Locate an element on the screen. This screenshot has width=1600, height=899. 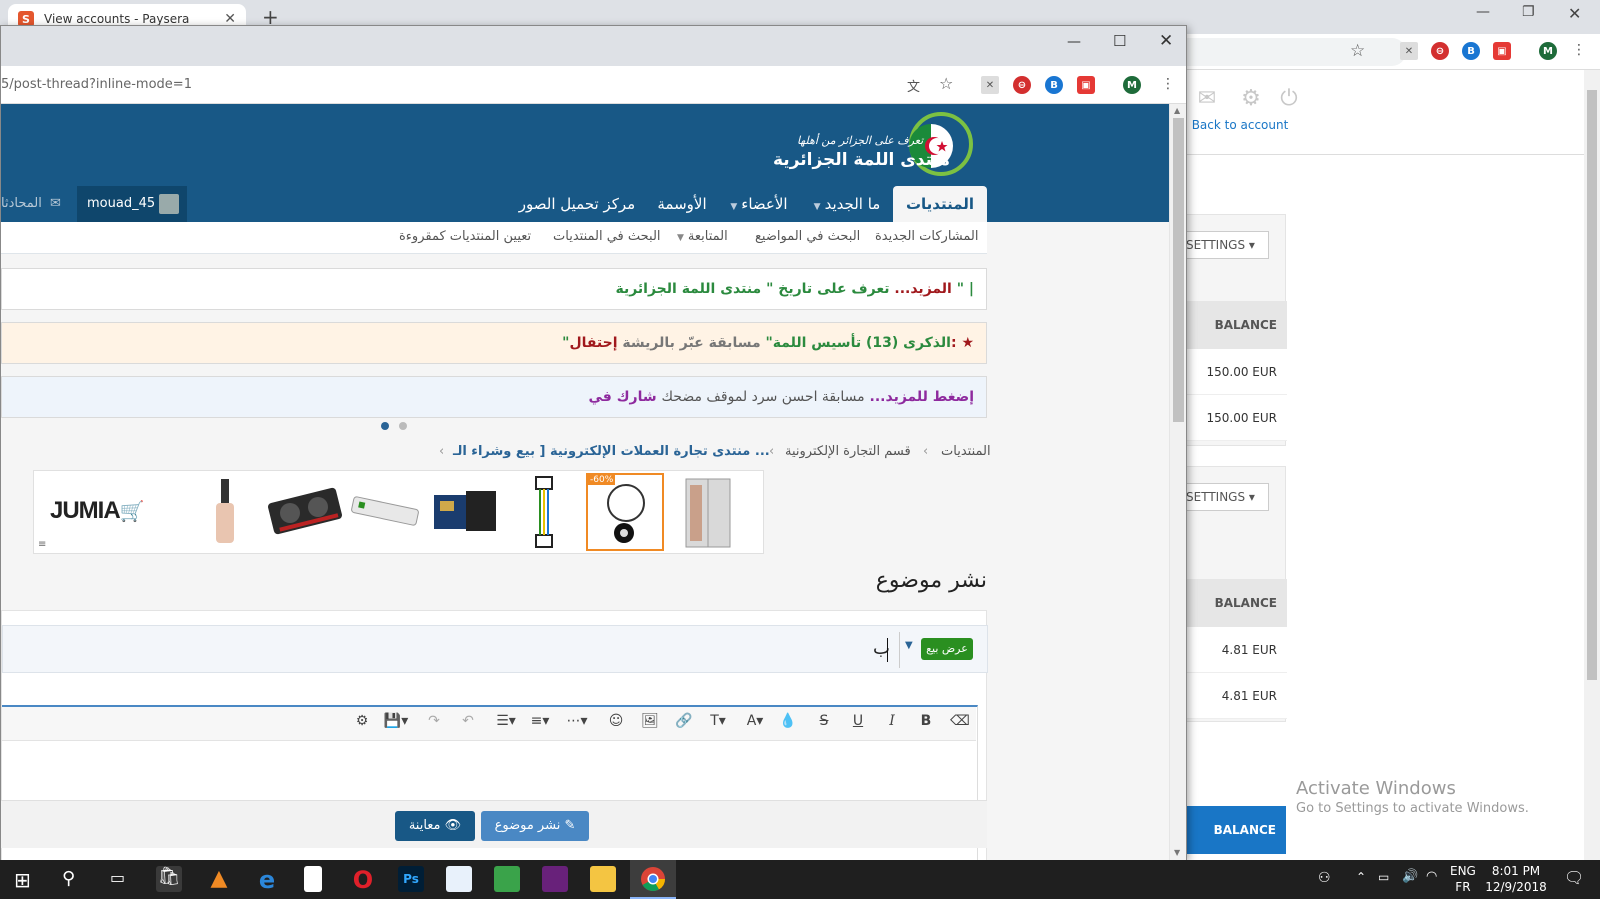
carousel-dot-active is located at coordinates (385, 426).